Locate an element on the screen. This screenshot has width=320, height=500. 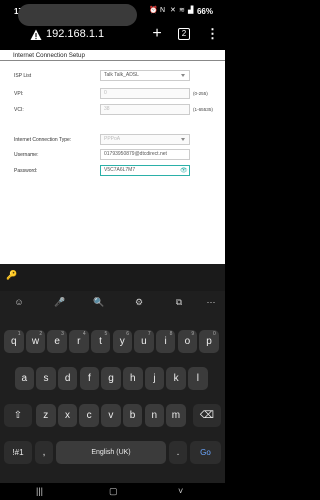
key-z: z is located at coordinates (46, 415).